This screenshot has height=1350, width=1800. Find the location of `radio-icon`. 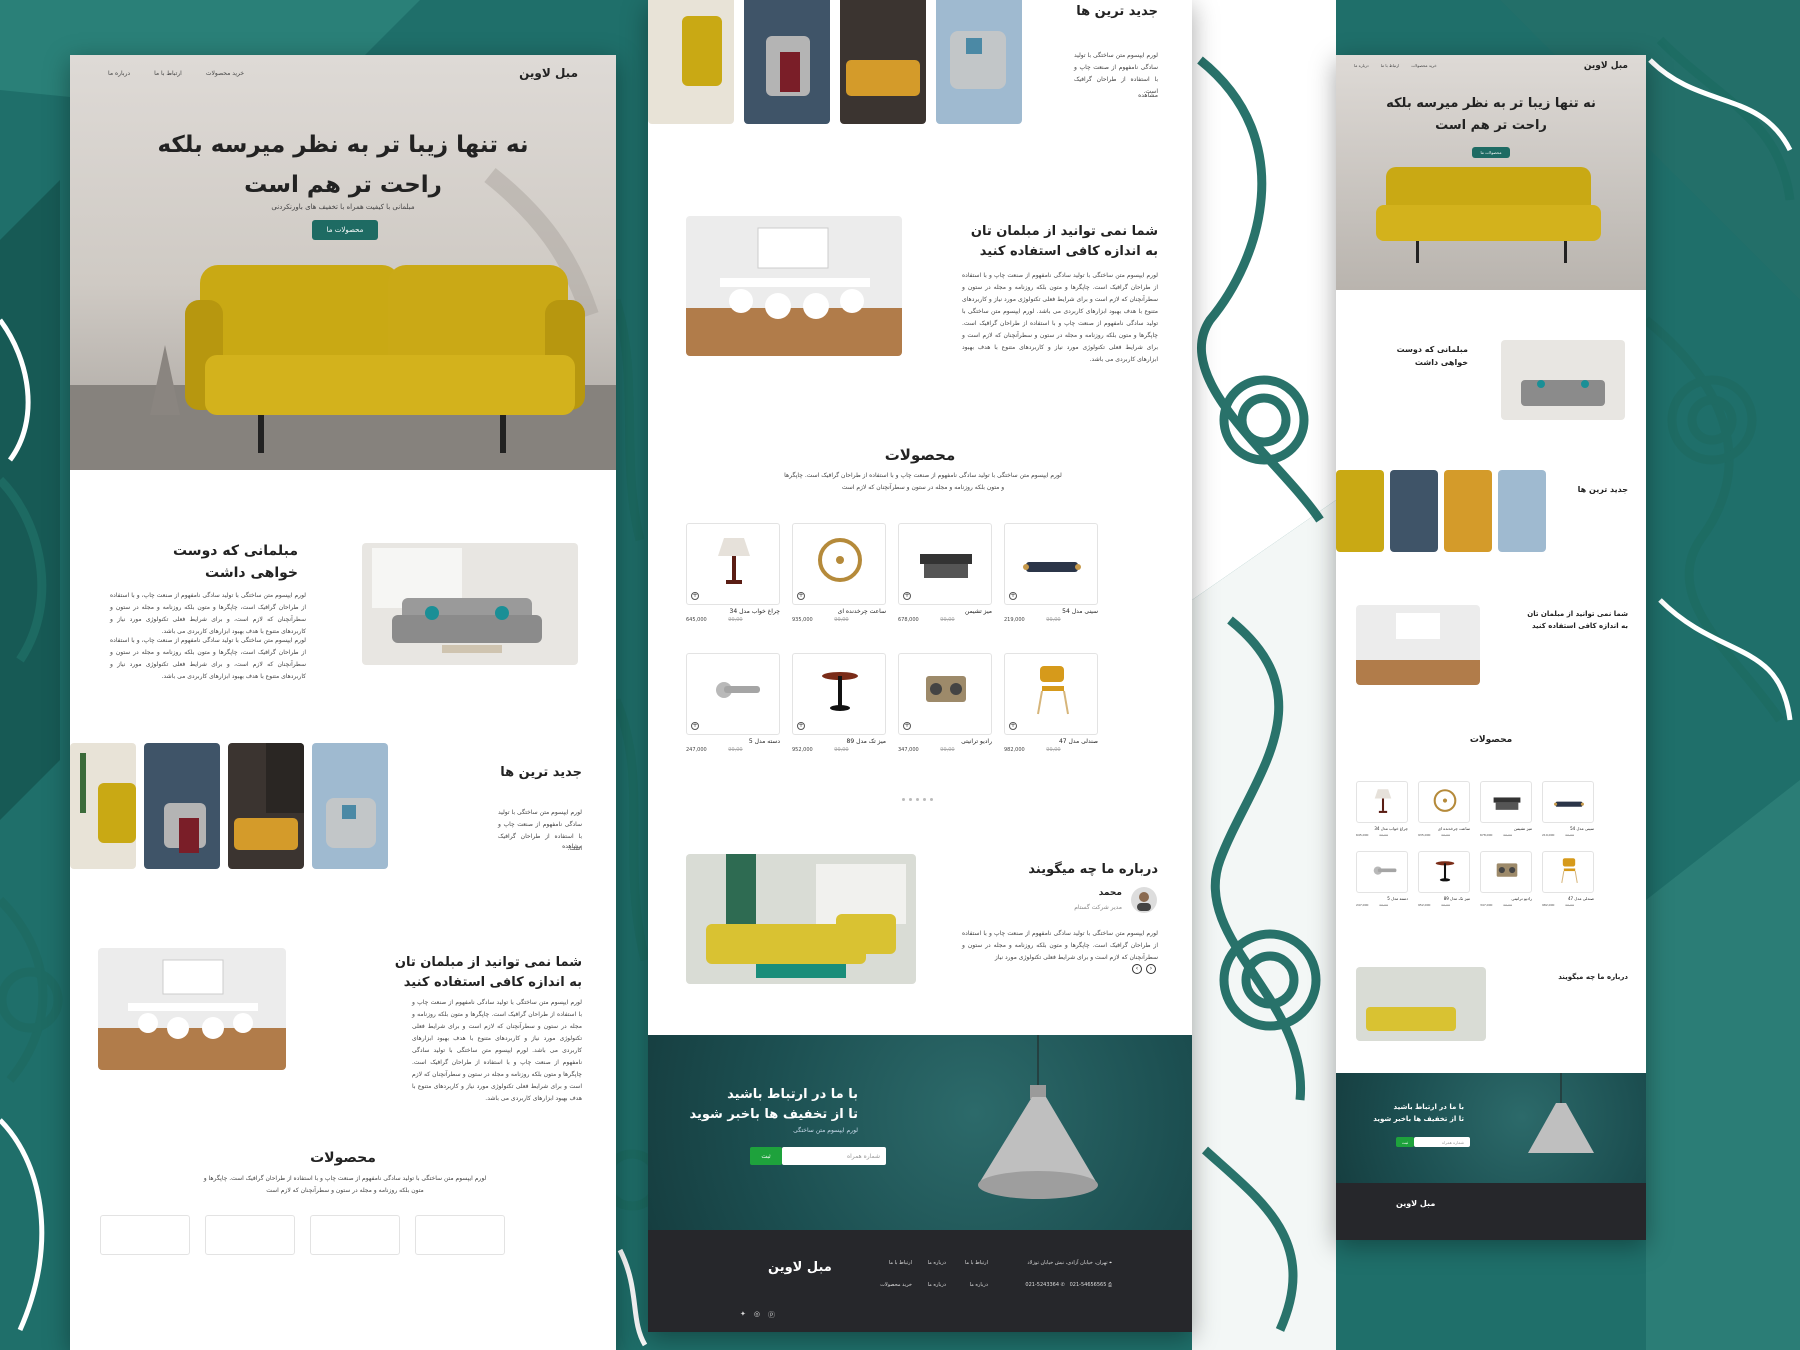

radio-icon is located at coordinates (1507, 870).